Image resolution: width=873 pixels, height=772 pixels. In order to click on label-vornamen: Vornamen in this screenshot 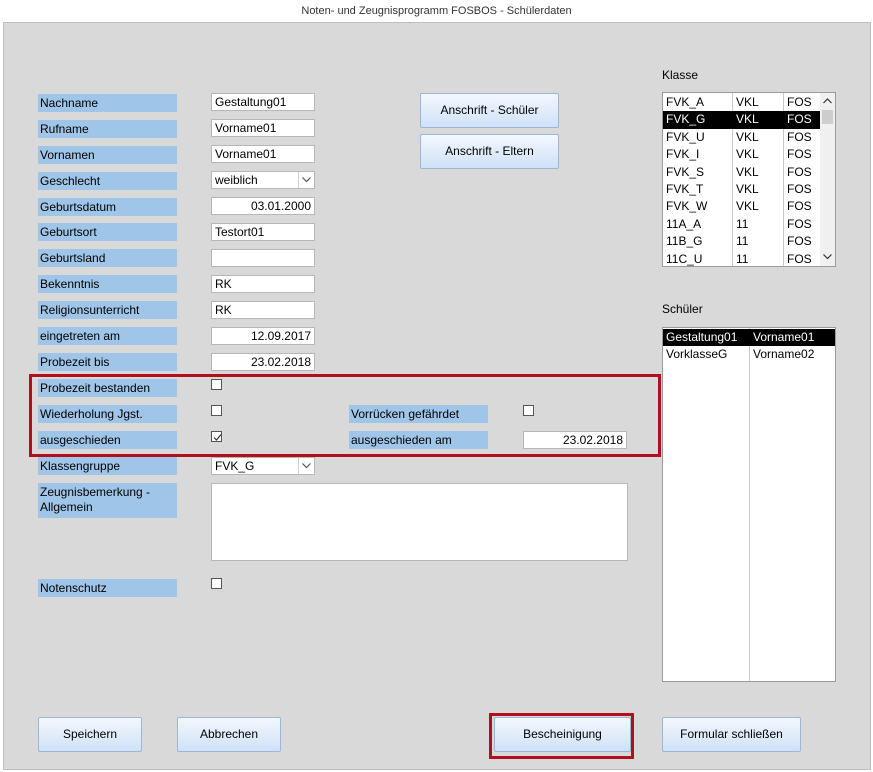, I will do `click(107, 155)`.